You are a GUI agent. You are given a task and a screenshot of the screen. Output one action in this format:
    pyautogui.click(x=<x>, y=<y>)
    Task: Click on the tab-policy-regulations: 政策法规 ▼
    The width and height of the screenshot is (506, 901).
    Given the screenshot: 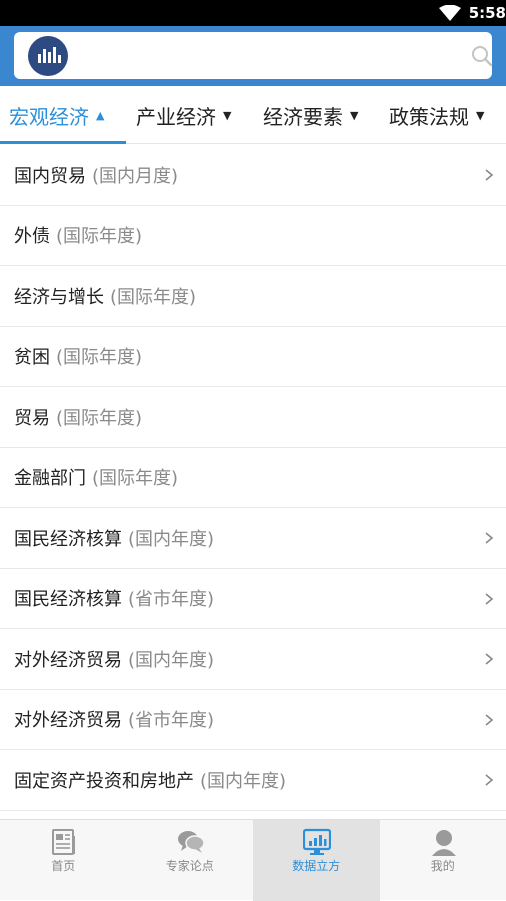 What is the action you would take?
    pyautogui.click(x=436, y=115)
    